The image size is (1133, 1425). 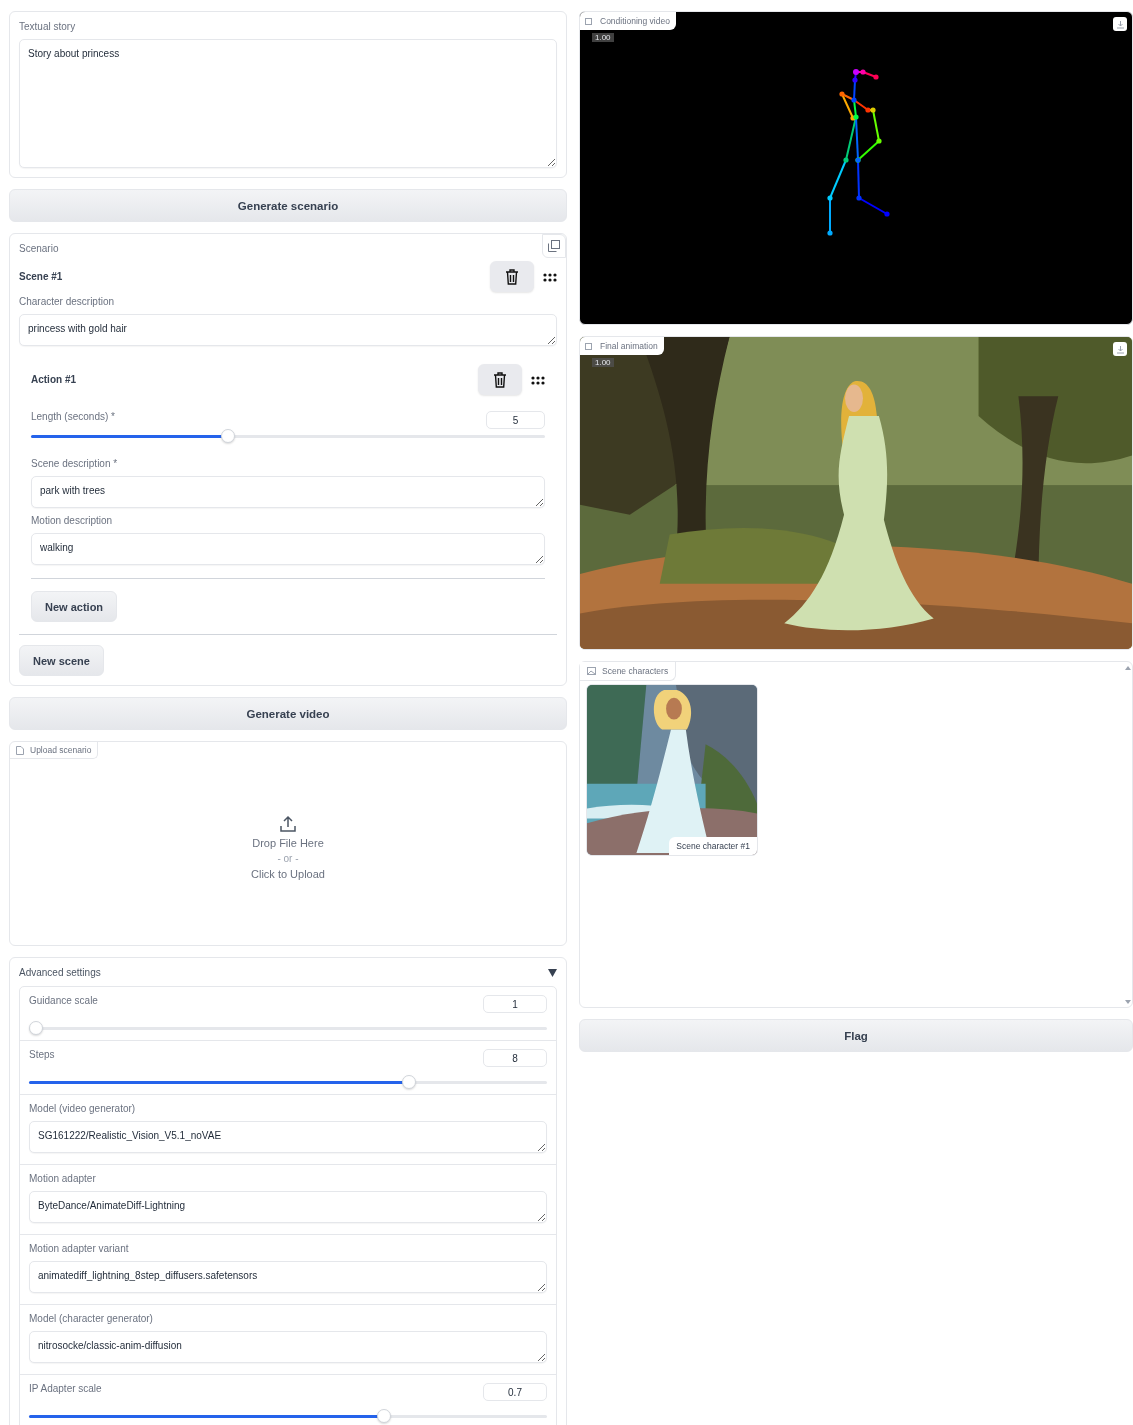 I want to click on section-label: Scenario, so click(x=39, y=248).